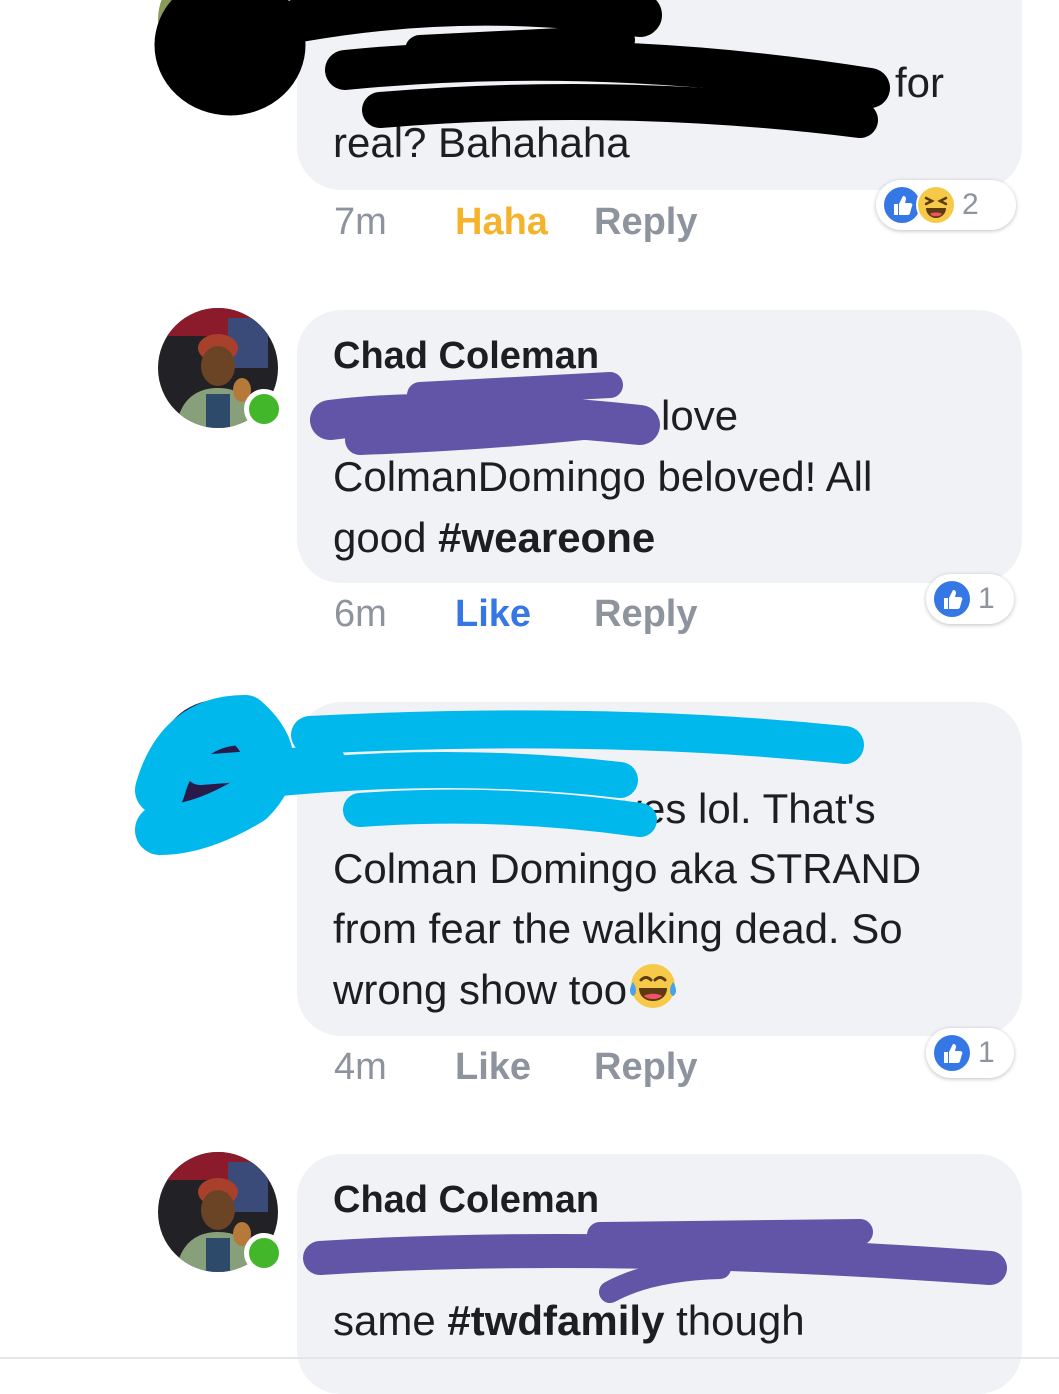  What do you see at coordinates (529, 1358) in the screenshot?
I see `divider` at bounding box center [529, 1358].